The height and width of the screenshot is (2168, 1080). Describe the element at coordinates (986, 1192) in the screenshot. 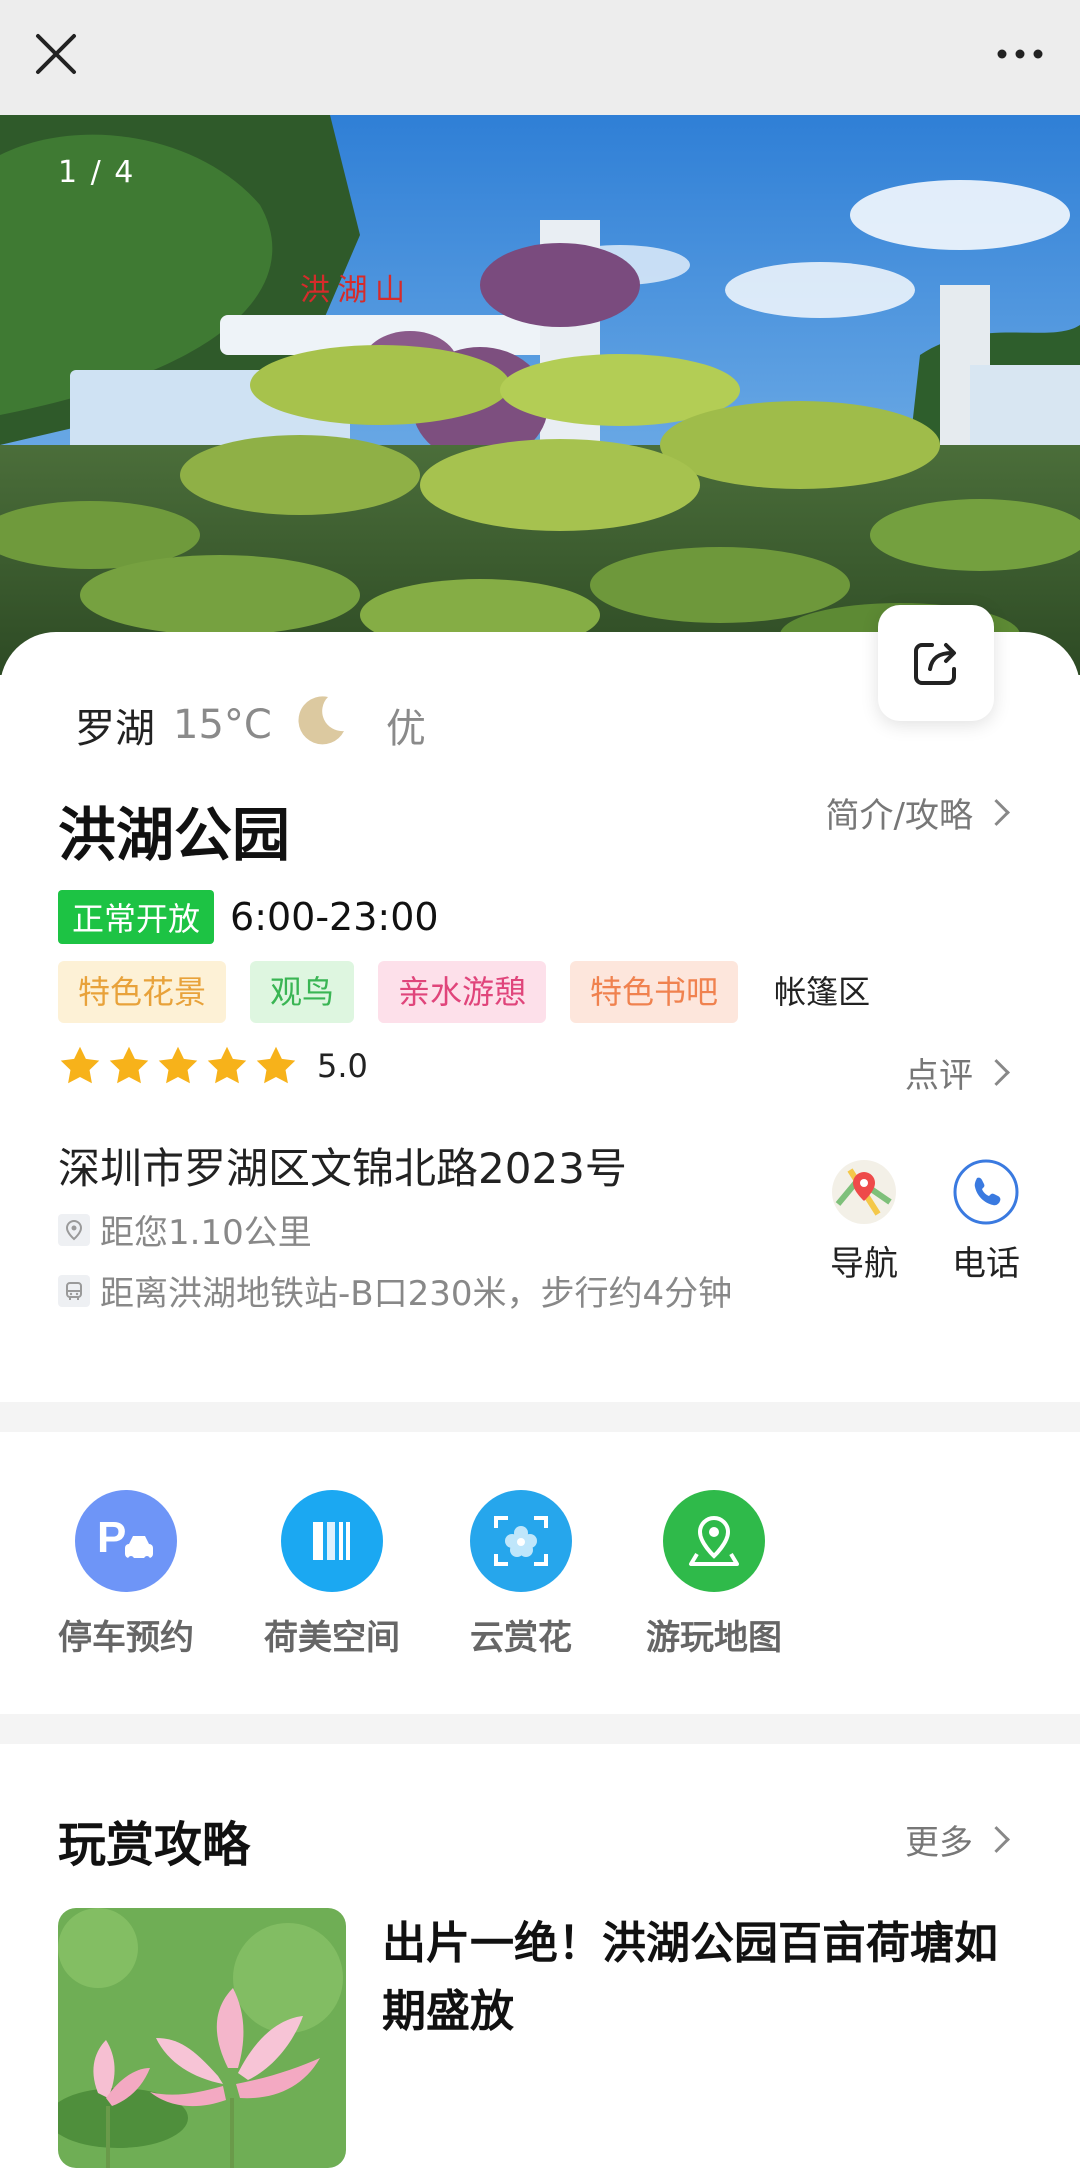

I see `phone-icon` at that location.